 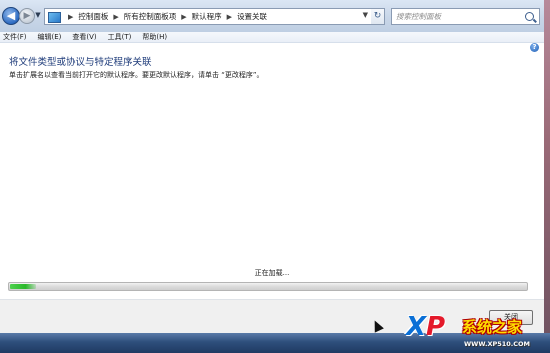 I want to click on site-watermark-logo: XP 系统之家 WWW.XP510.COM, so click(x=474, y=330).